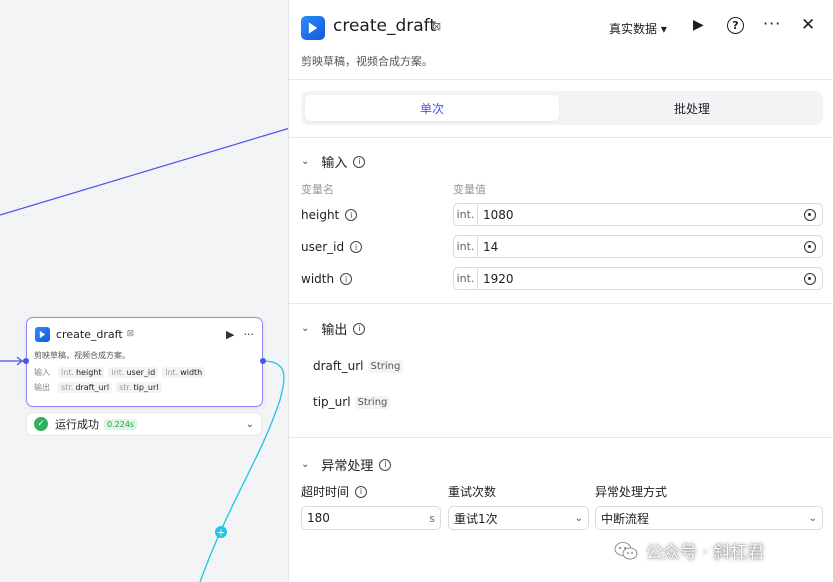 Image resolution: width=833 pixels, height=582 pixels. Describe the element at coordinates (625, 518) in the screenshot. I see `error-mode-value: 中断流程` at that location.